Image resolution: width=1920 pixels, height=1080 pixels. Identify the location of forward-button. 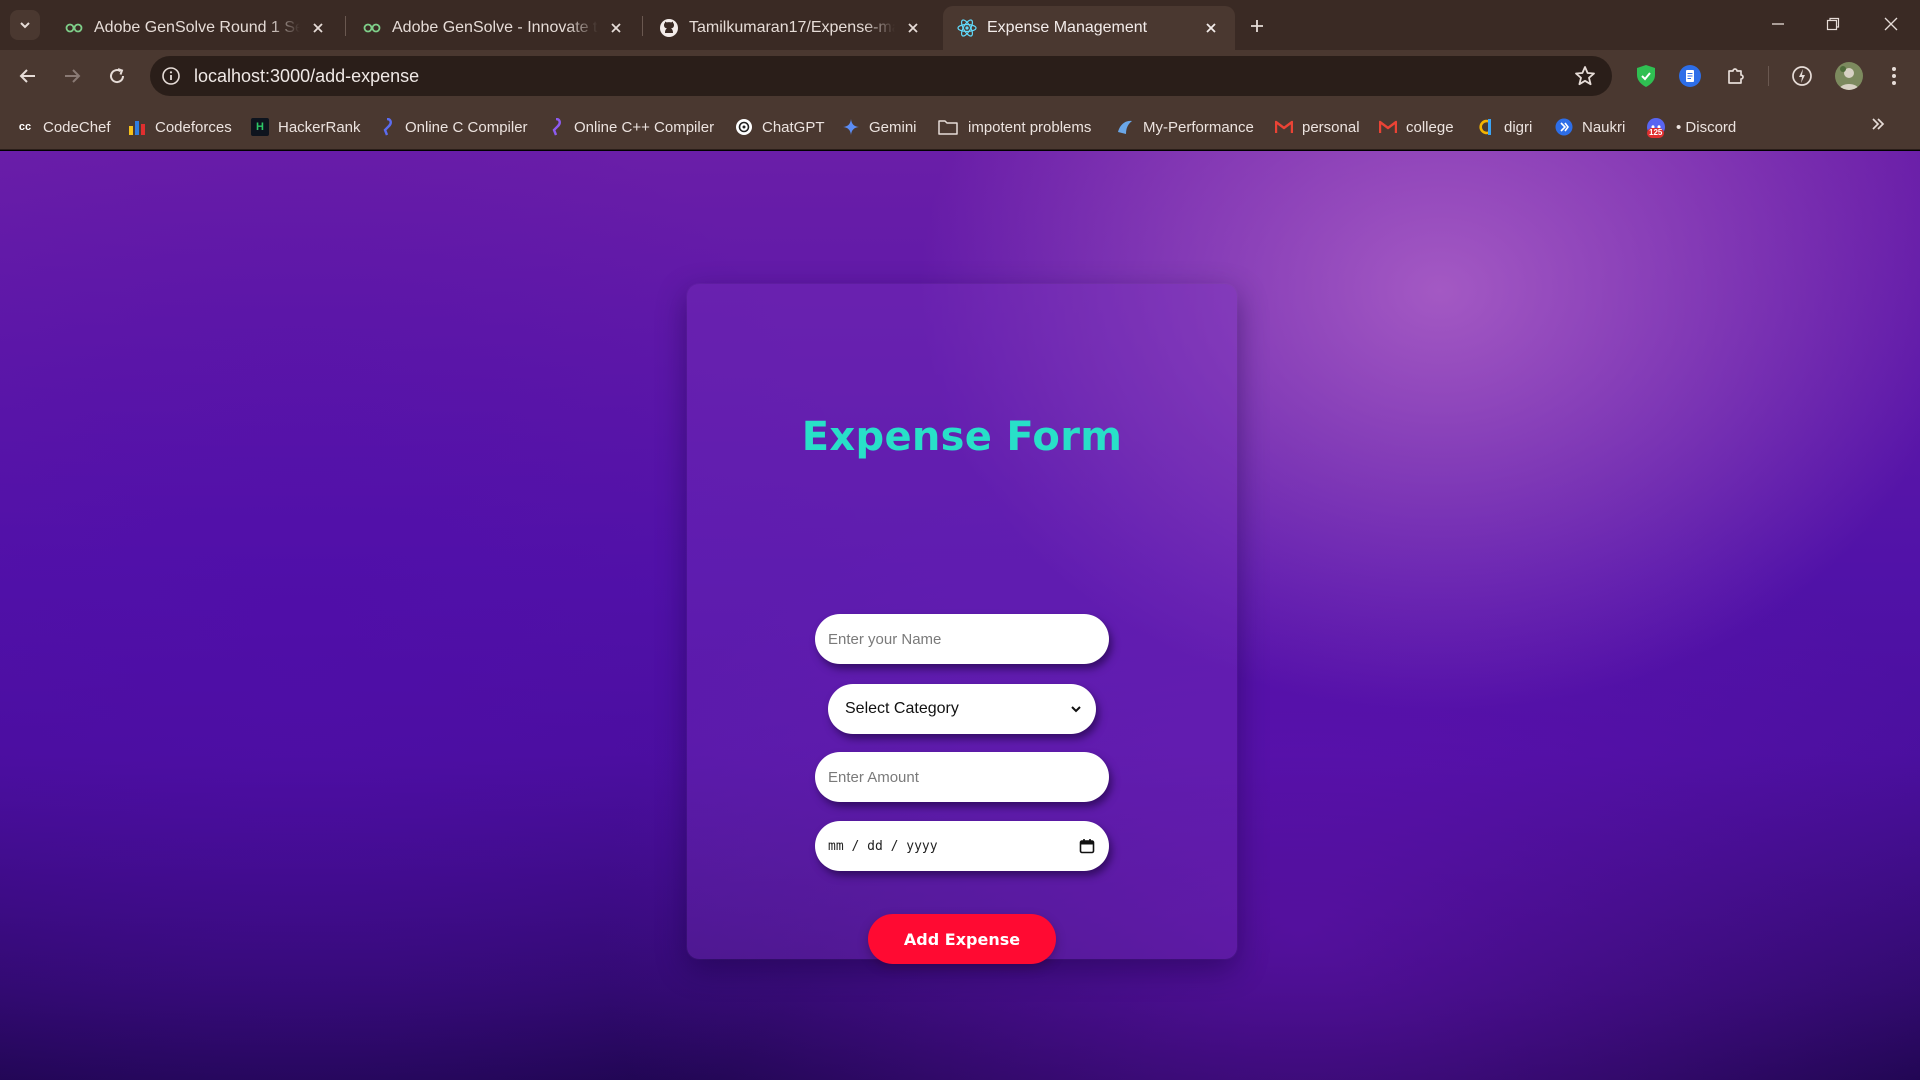
(72, 76).